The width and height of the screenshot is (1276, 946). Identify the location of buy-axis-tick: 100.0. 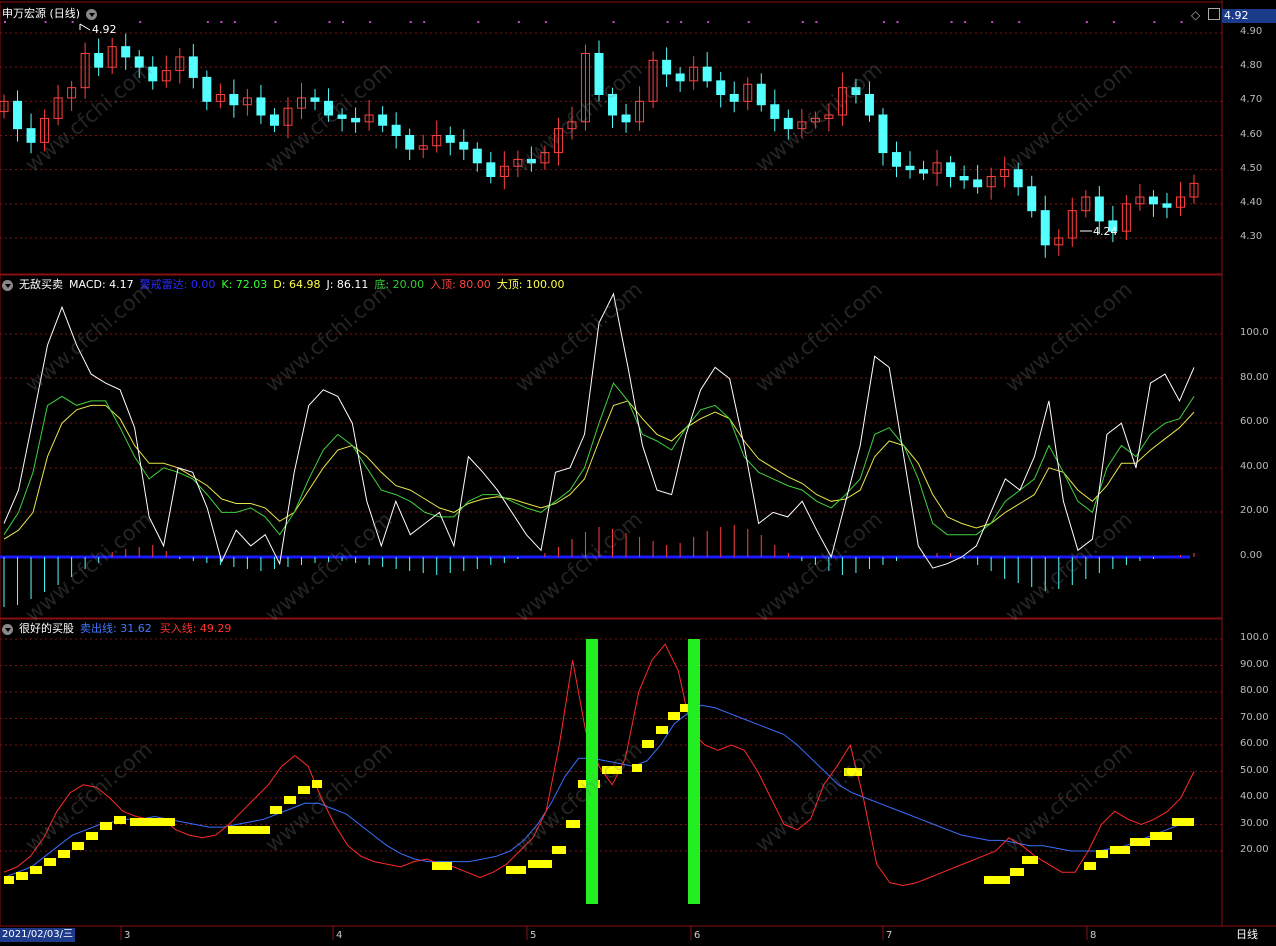
(1254, 637).